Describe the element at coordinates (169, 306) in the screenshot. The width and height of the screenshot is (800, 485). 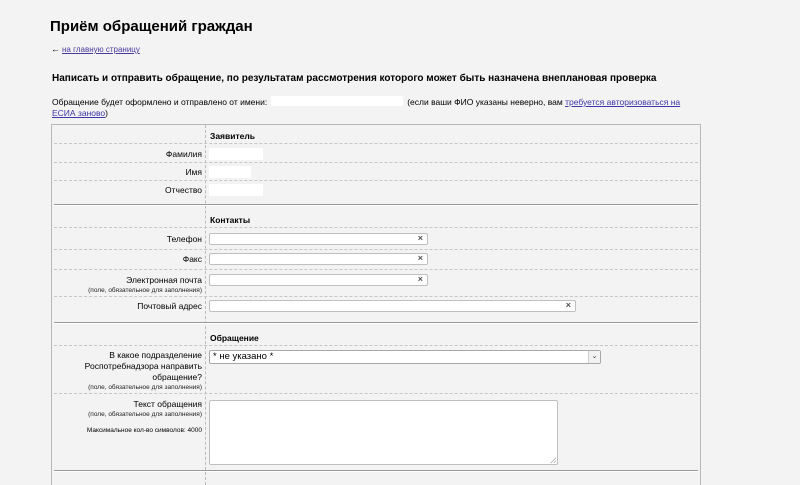
I see `postal-address-label: Почтовый адрес` at that location.